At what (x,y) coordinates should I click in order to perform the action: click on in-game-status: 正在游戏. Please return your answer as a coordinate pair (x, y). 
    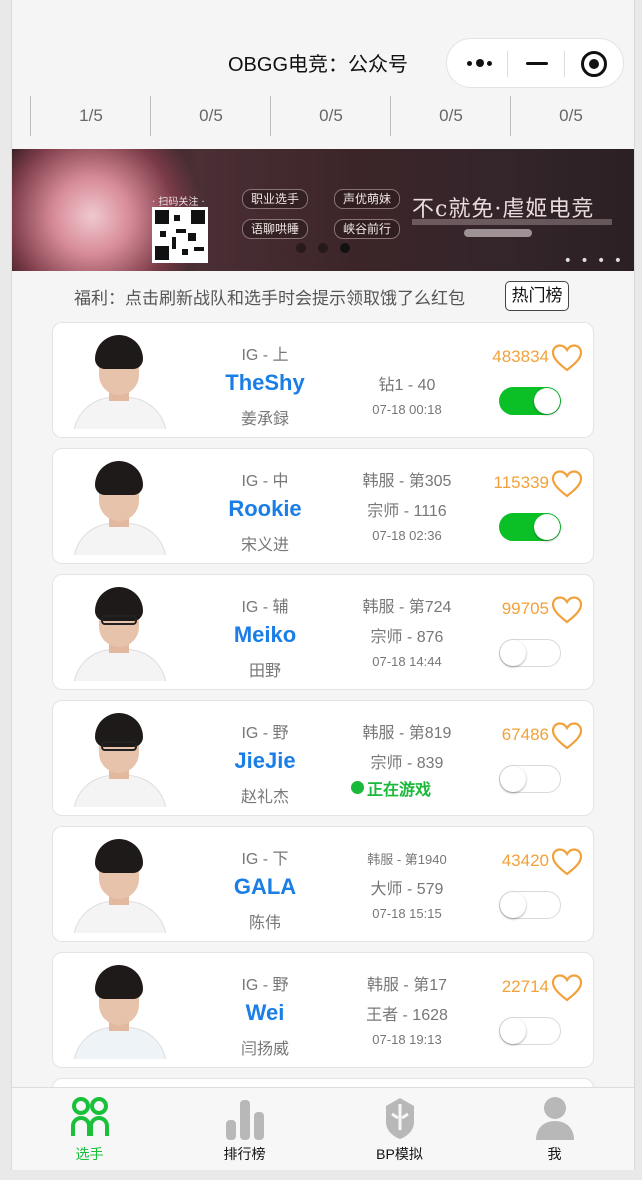
    Looking at the image, I should click on (399, 790).